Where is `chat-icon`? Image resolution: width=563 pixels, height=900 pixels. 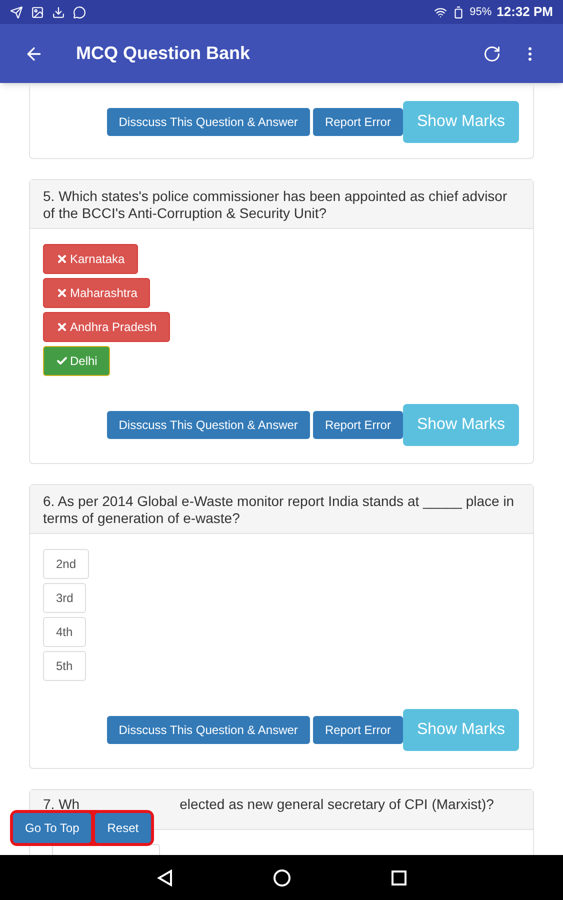 chat-icon is located at coordinates (79, 12).